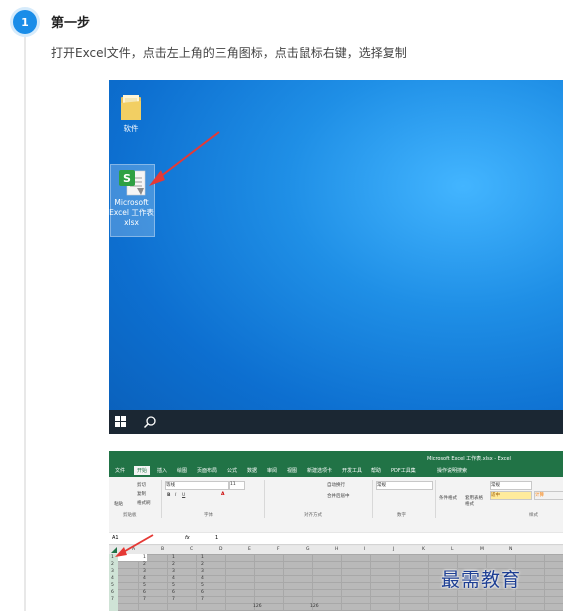 Image resolution: width=563 pixels, height=611 pixels. Describe the element at coordinates (71, 23) in the screenshot. I see `step-title: 第一步` at that location.